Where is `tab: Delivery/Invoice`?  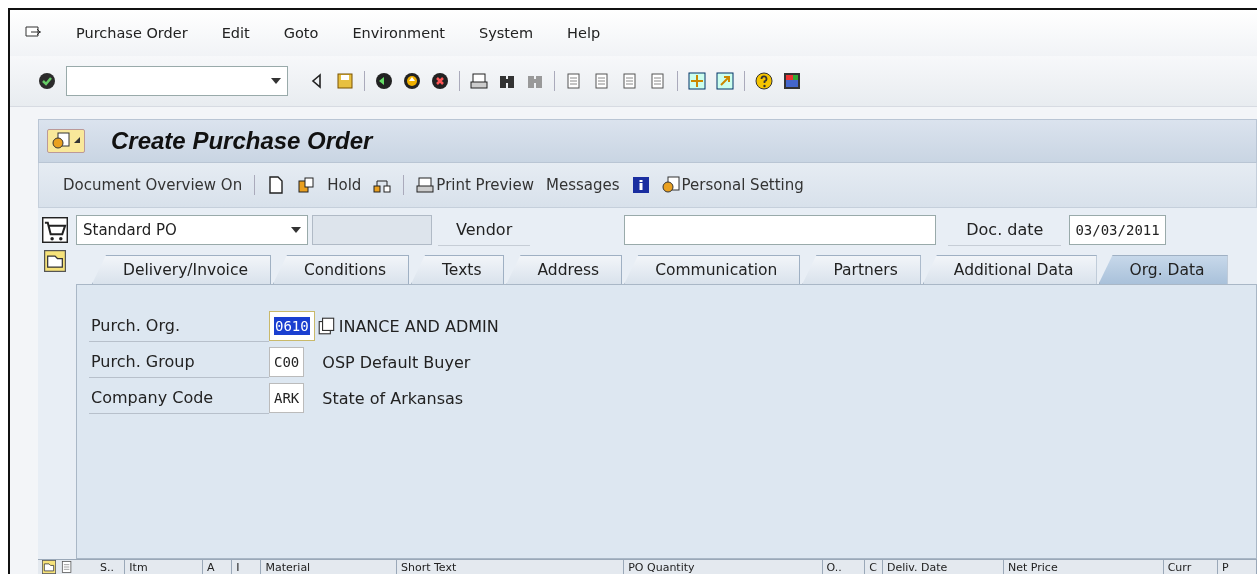
tab: Delivery/Invoice is located at coordinates (181, 269).